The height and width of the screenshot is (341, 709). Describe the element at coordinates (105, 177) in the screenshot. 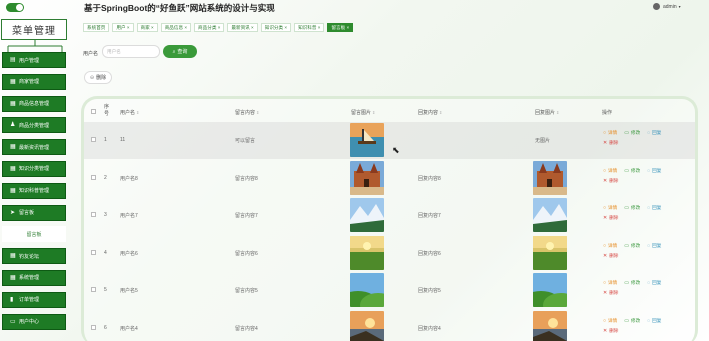

I see `cell-no: 2` at that location.